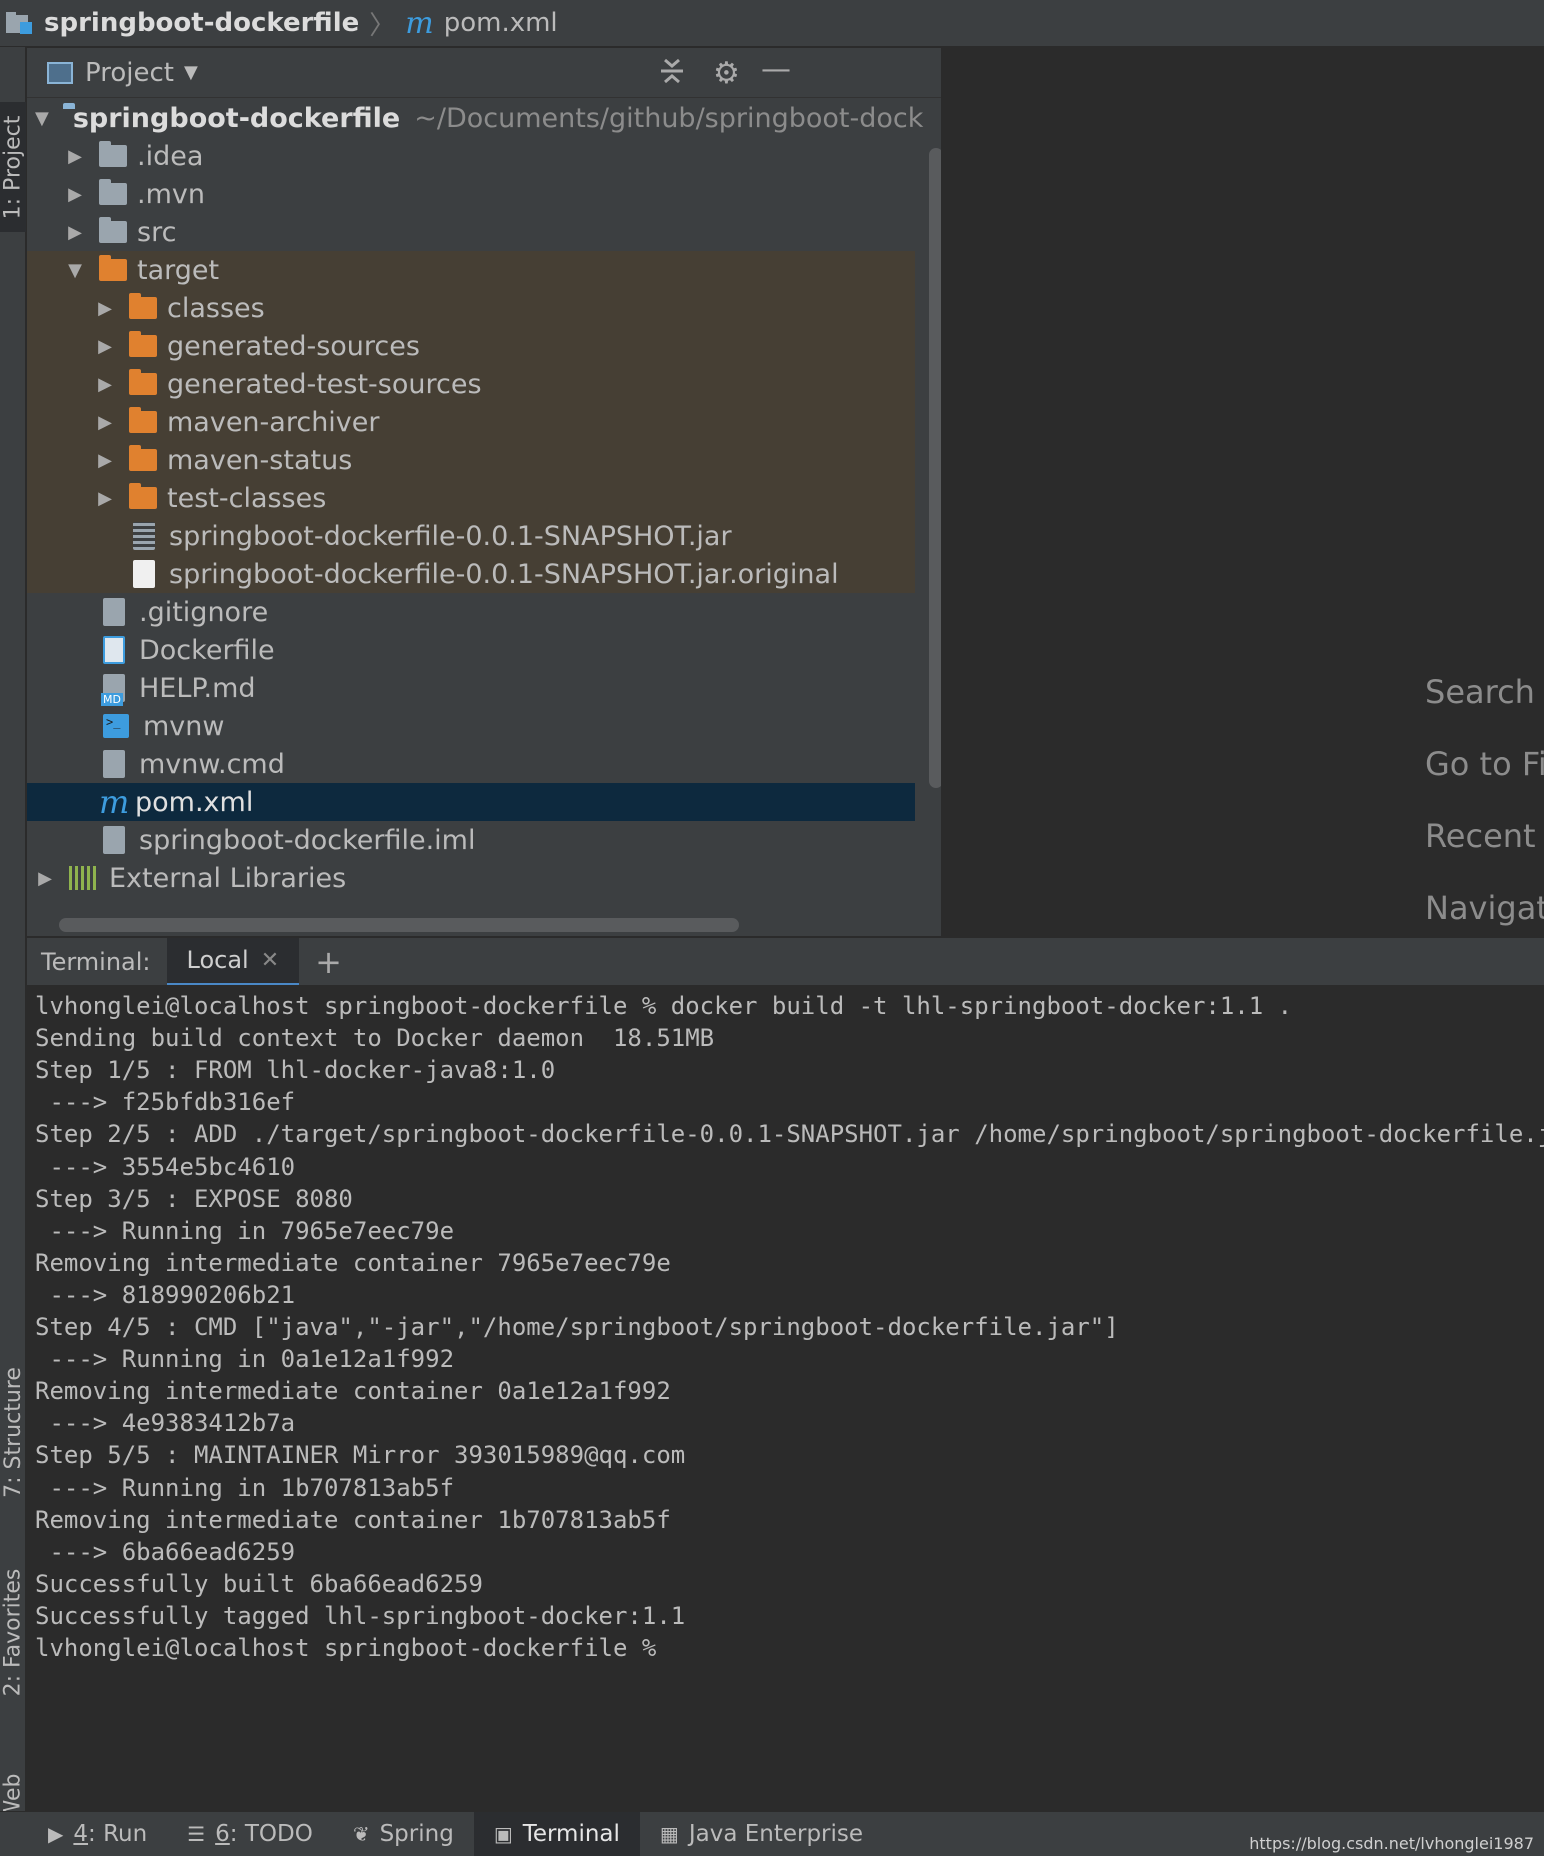 The width and height of the screenshot is (1544, 1856). What do you see at coordinates (1484, 692) in the screenshot?
I see `search-everywhere-hint: Search E` at bounding box center [1484, 692].